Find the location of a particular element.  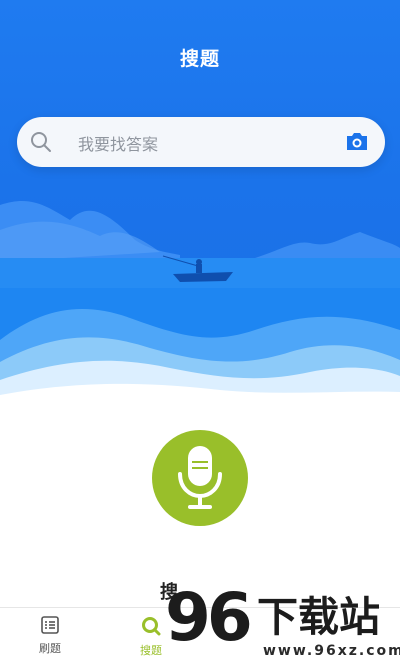

search-tab-icon is located at coordinates (151, 626).